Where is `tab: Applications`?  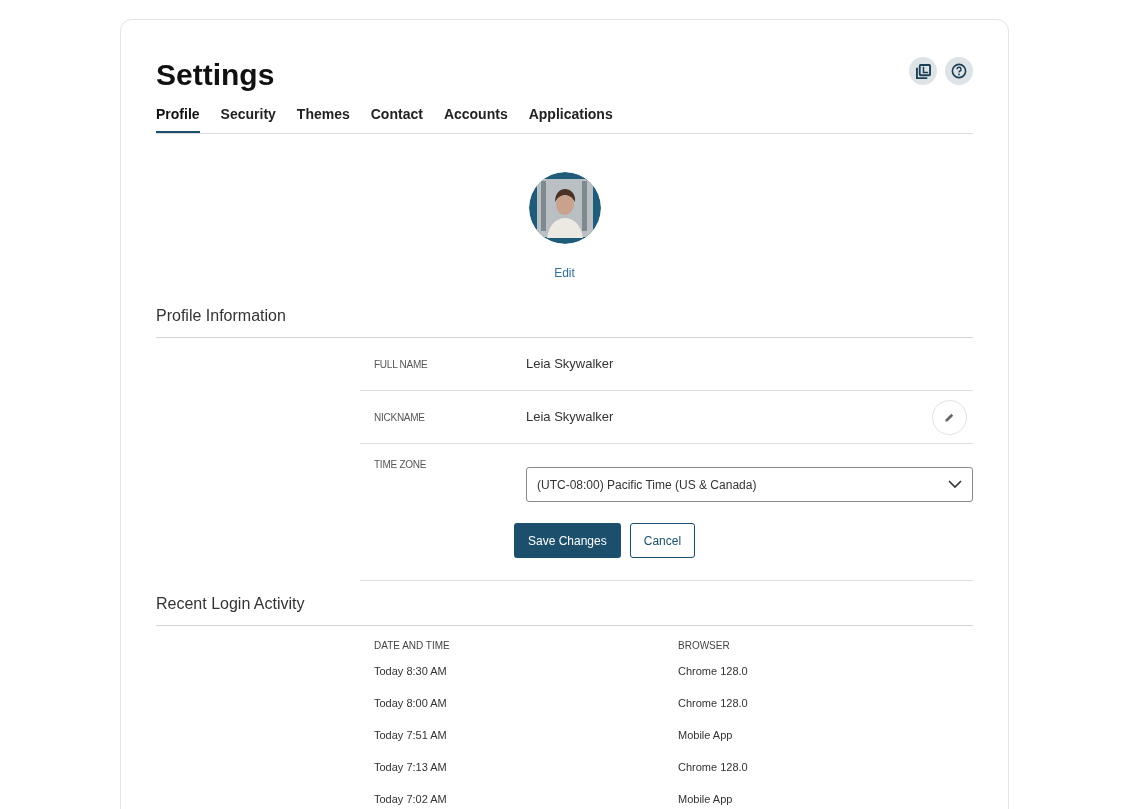 tab: Applications is located at coordinates (570, 118).